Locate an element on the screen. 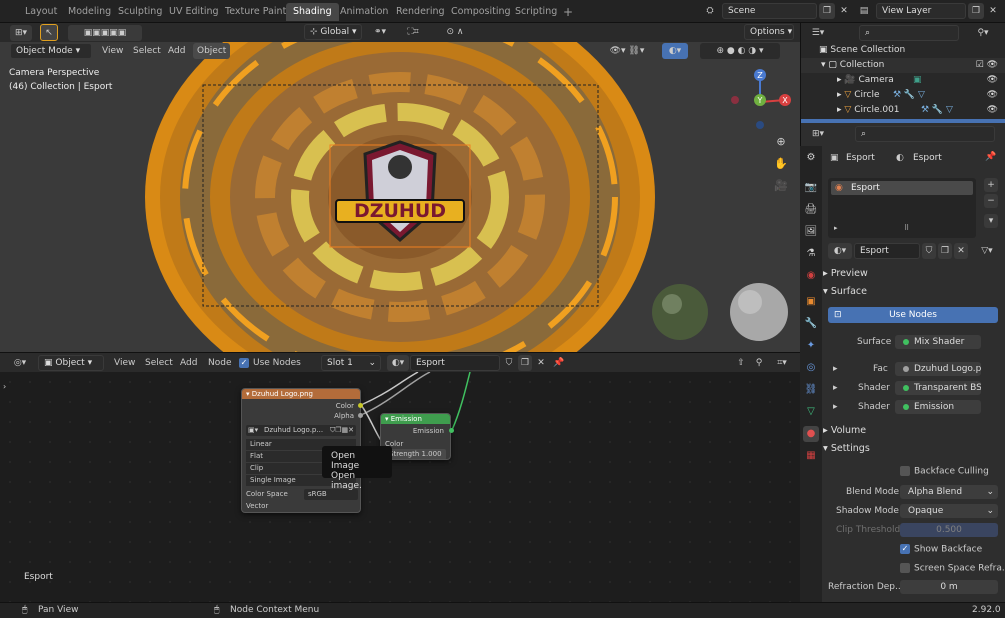  object-tab-icon: ▣ is located at coordinates (811, 302).